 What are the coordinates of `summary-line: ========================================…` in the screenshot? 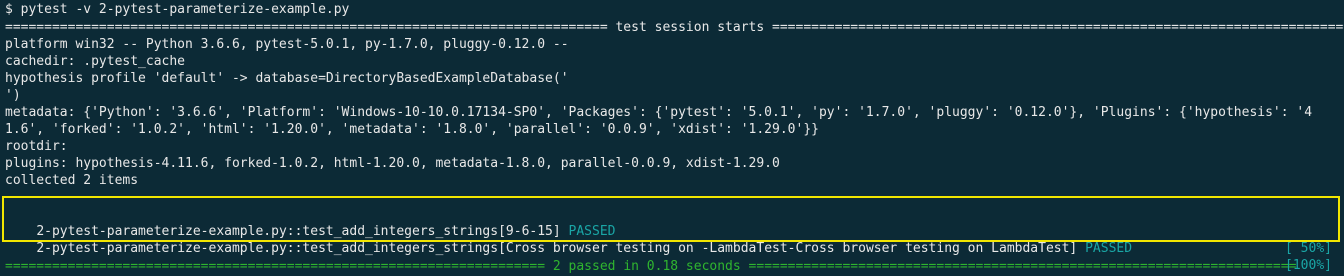 It's located at (674, 266).